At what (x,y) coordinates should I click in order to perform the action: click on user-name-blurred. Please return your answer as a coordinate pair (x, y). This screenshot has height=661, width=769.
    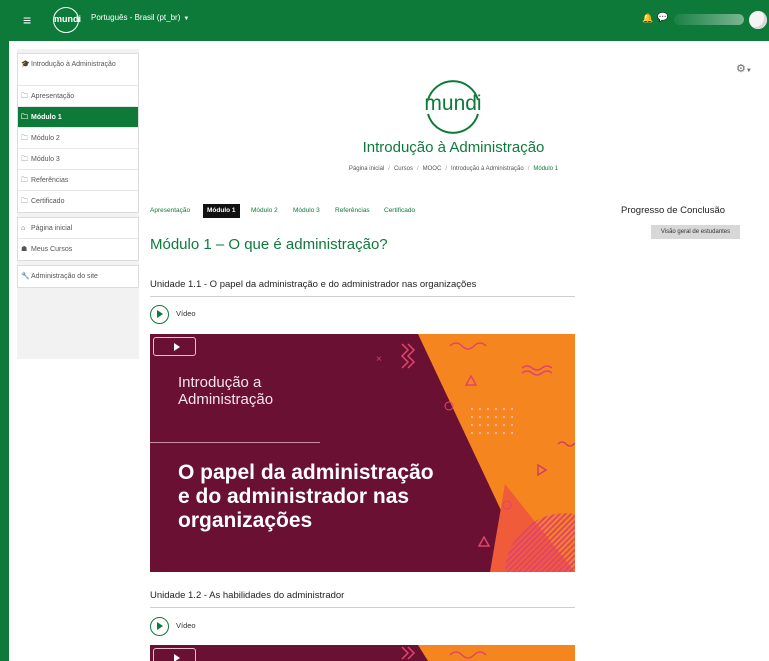
    Looking at the image, I should click on (709, 19).